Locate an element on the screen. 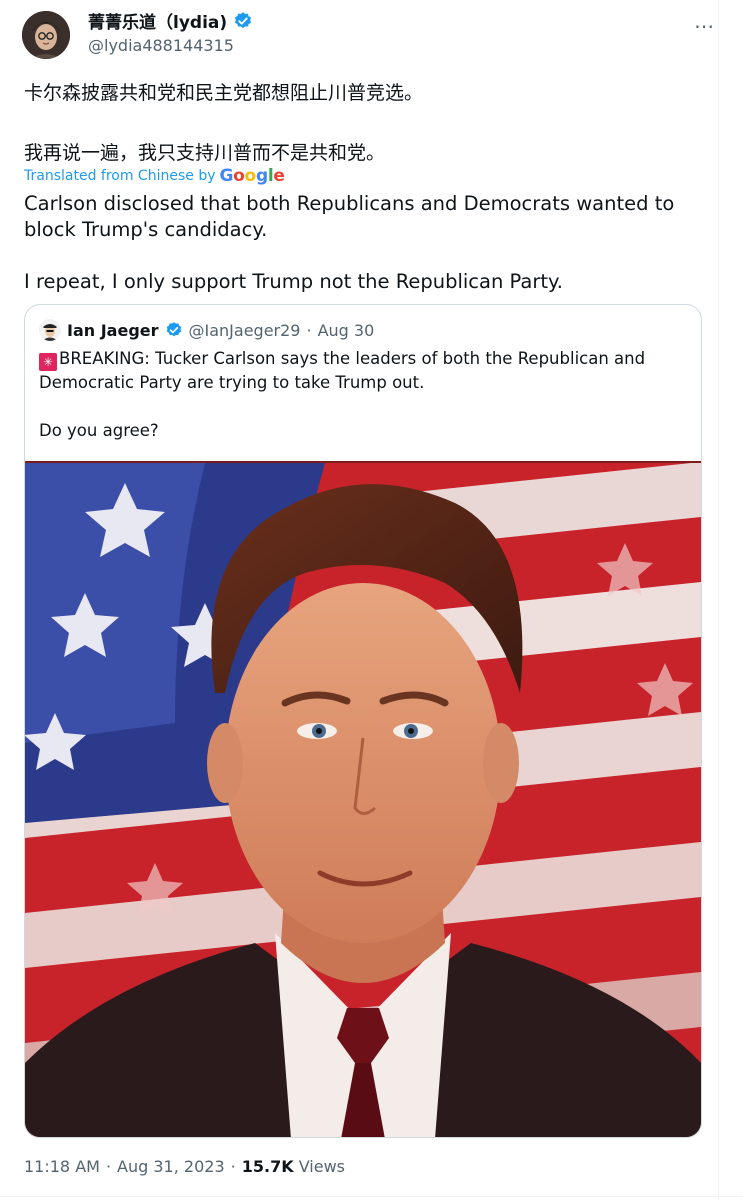 The height and width of the screenshot is (1200, 743). column-divider is located at coordinates (718, 600).